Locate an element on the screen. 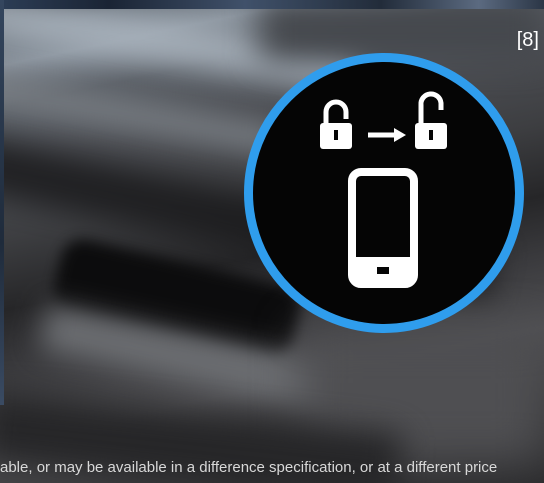 This screenshot has height=483, width=544. lock-open-icon is located at coordinates (431, 120).